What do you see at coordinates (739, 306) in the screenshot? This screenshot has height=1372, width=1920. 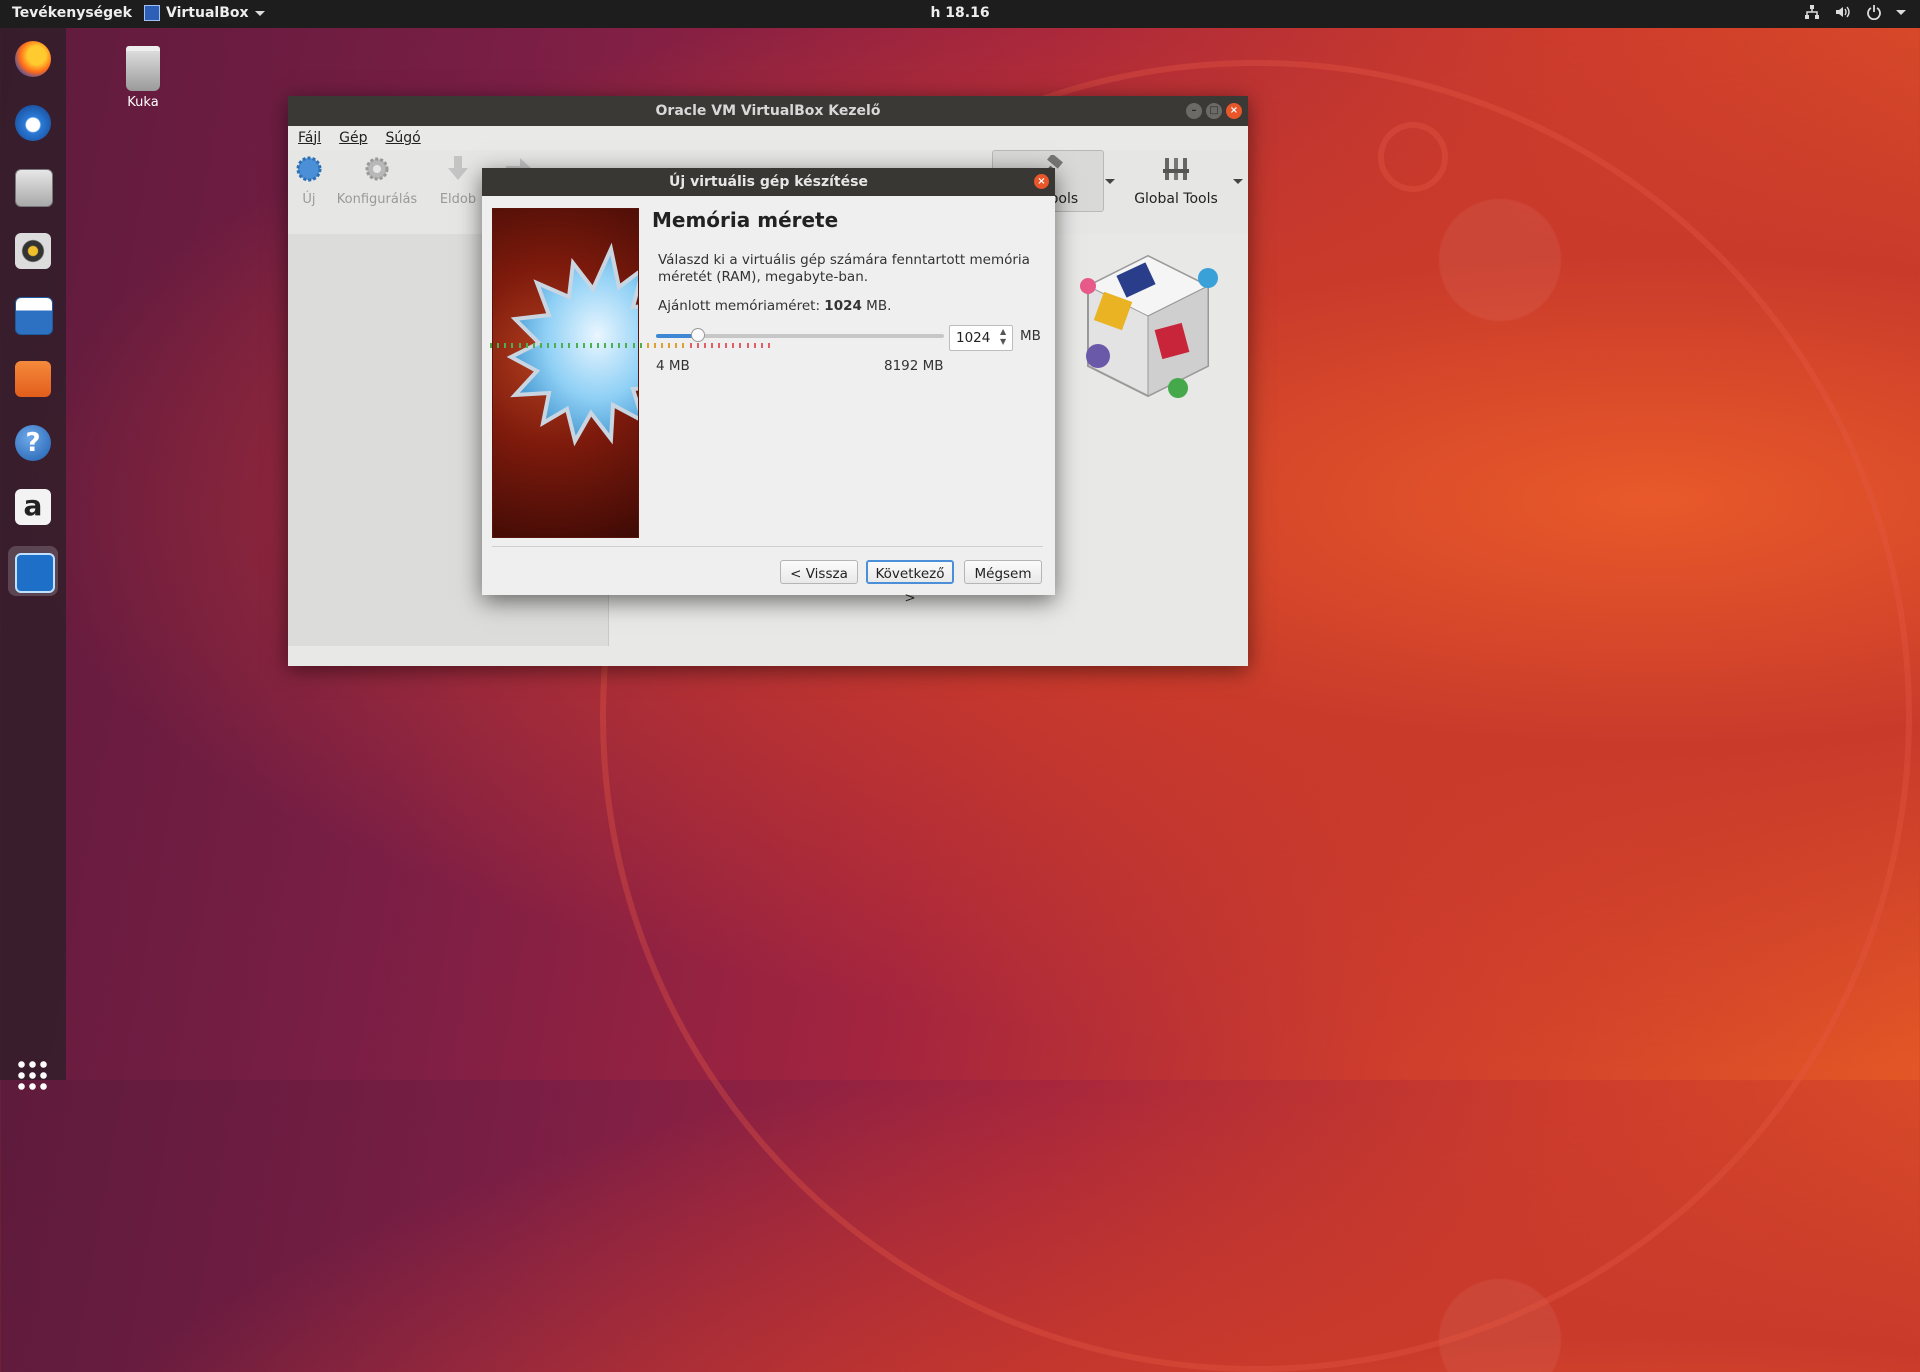 I see `recommended-prefix: Ajánlott memóriaméret:` at bounding box center [739, 306].